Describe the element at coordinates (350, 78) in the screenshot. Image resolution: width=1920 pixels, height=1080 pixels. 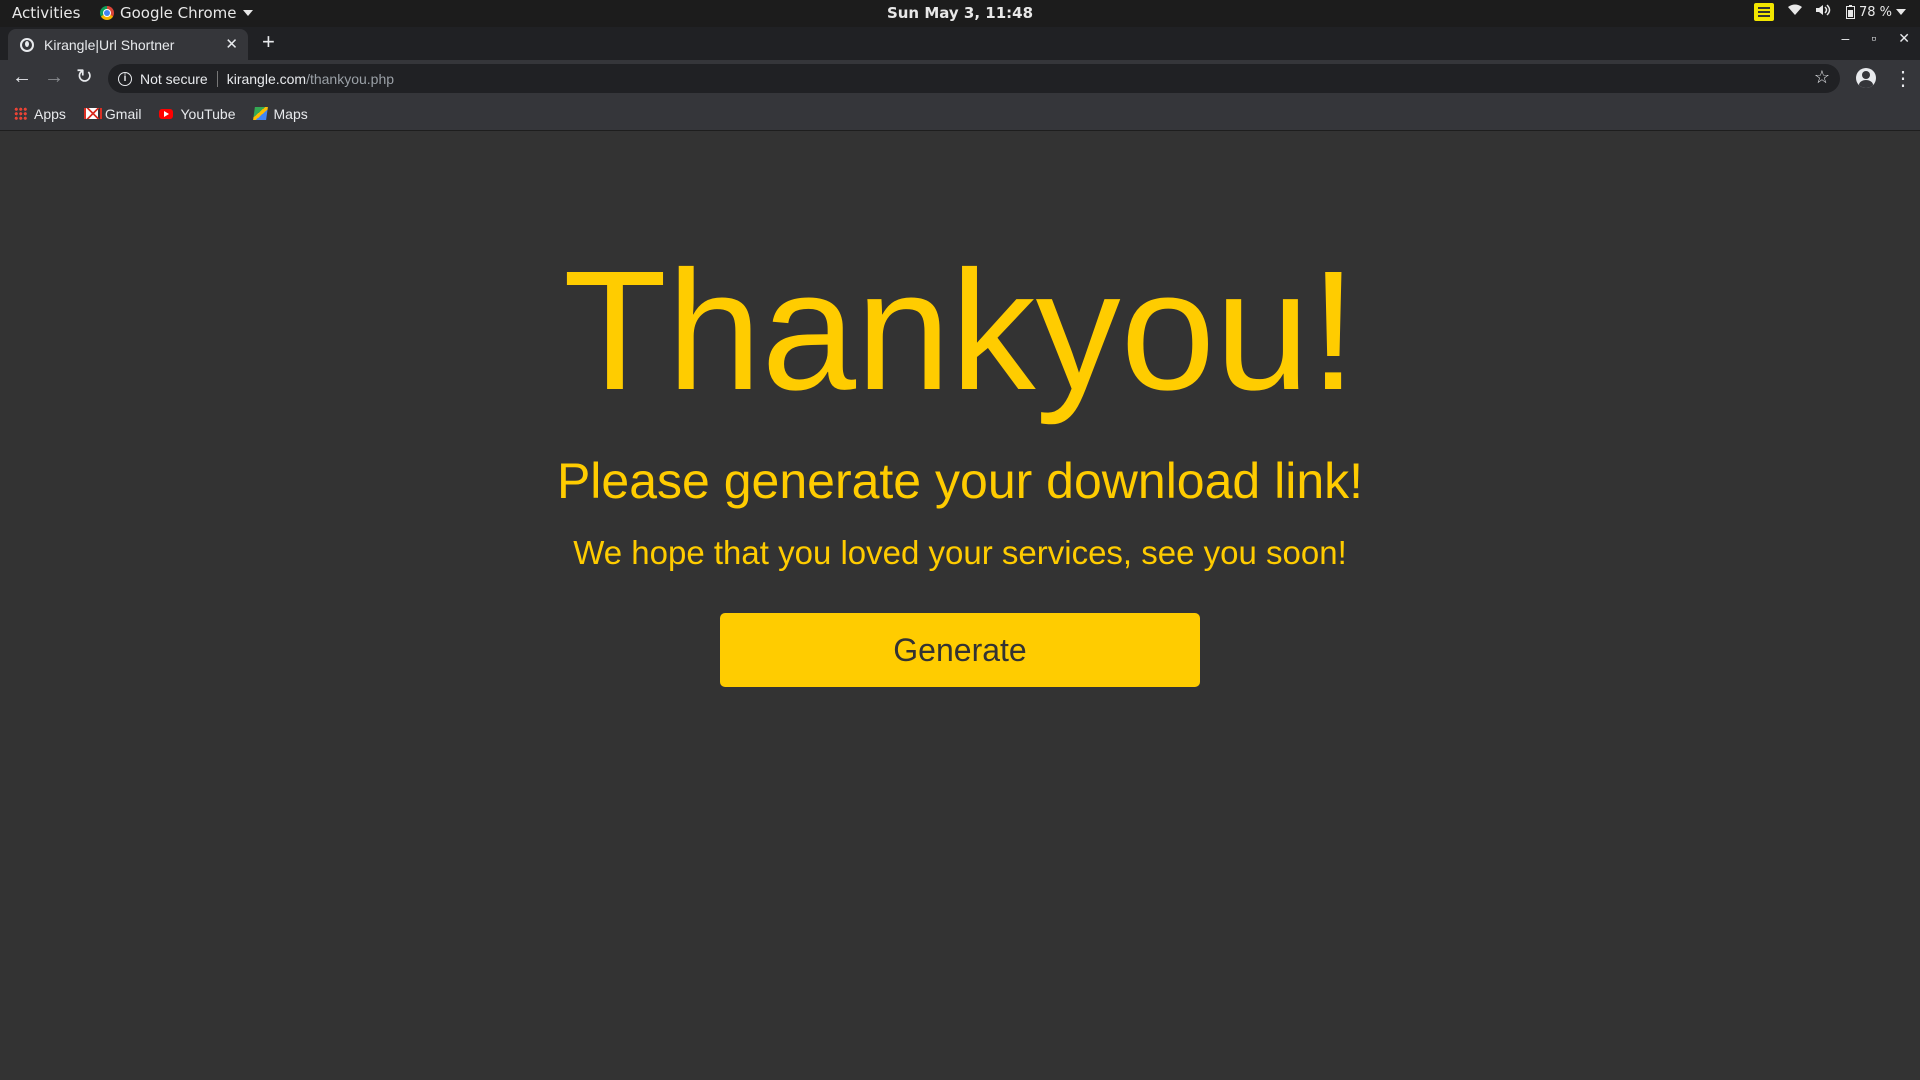
I see `url-path: /thankyou.php` at that location.